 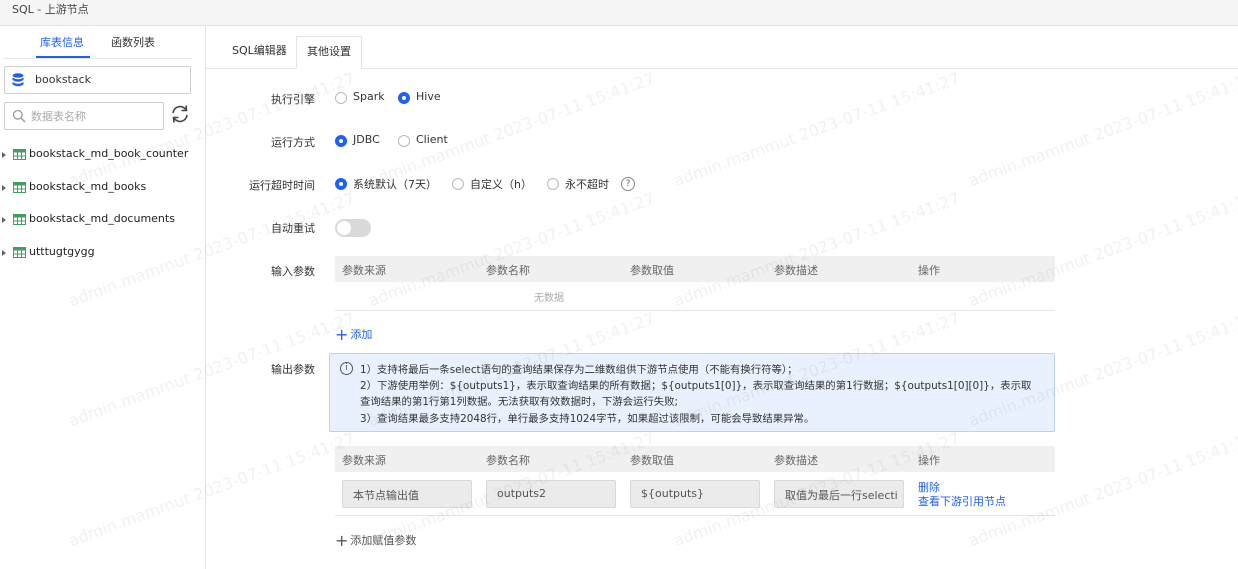 I want to click on view-downstream-link: 查看下游引用节点, so click(x=962, y=501).